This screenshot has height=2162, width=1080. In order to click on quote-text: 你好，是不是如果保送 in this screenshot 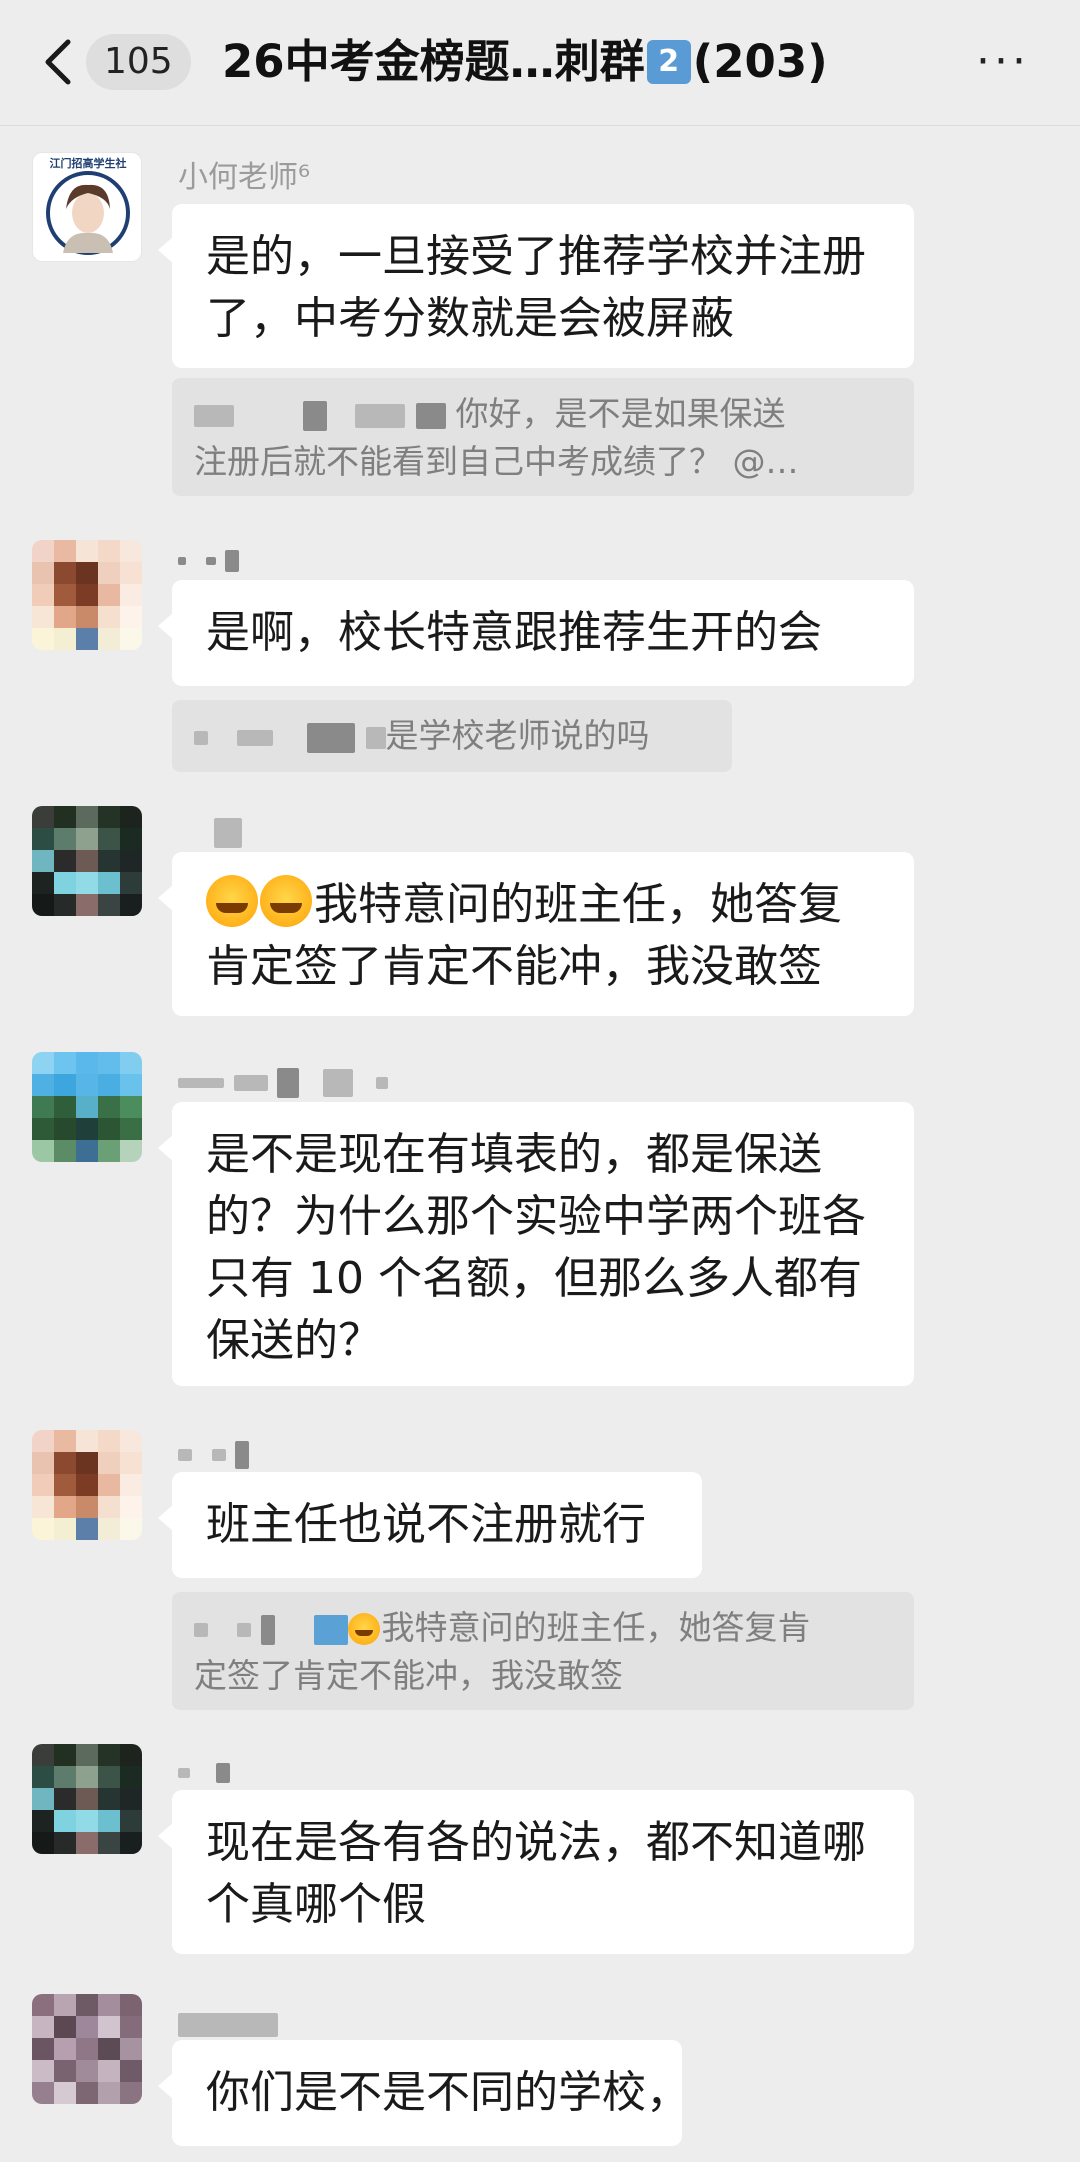, I will do `click(620, 413)`.